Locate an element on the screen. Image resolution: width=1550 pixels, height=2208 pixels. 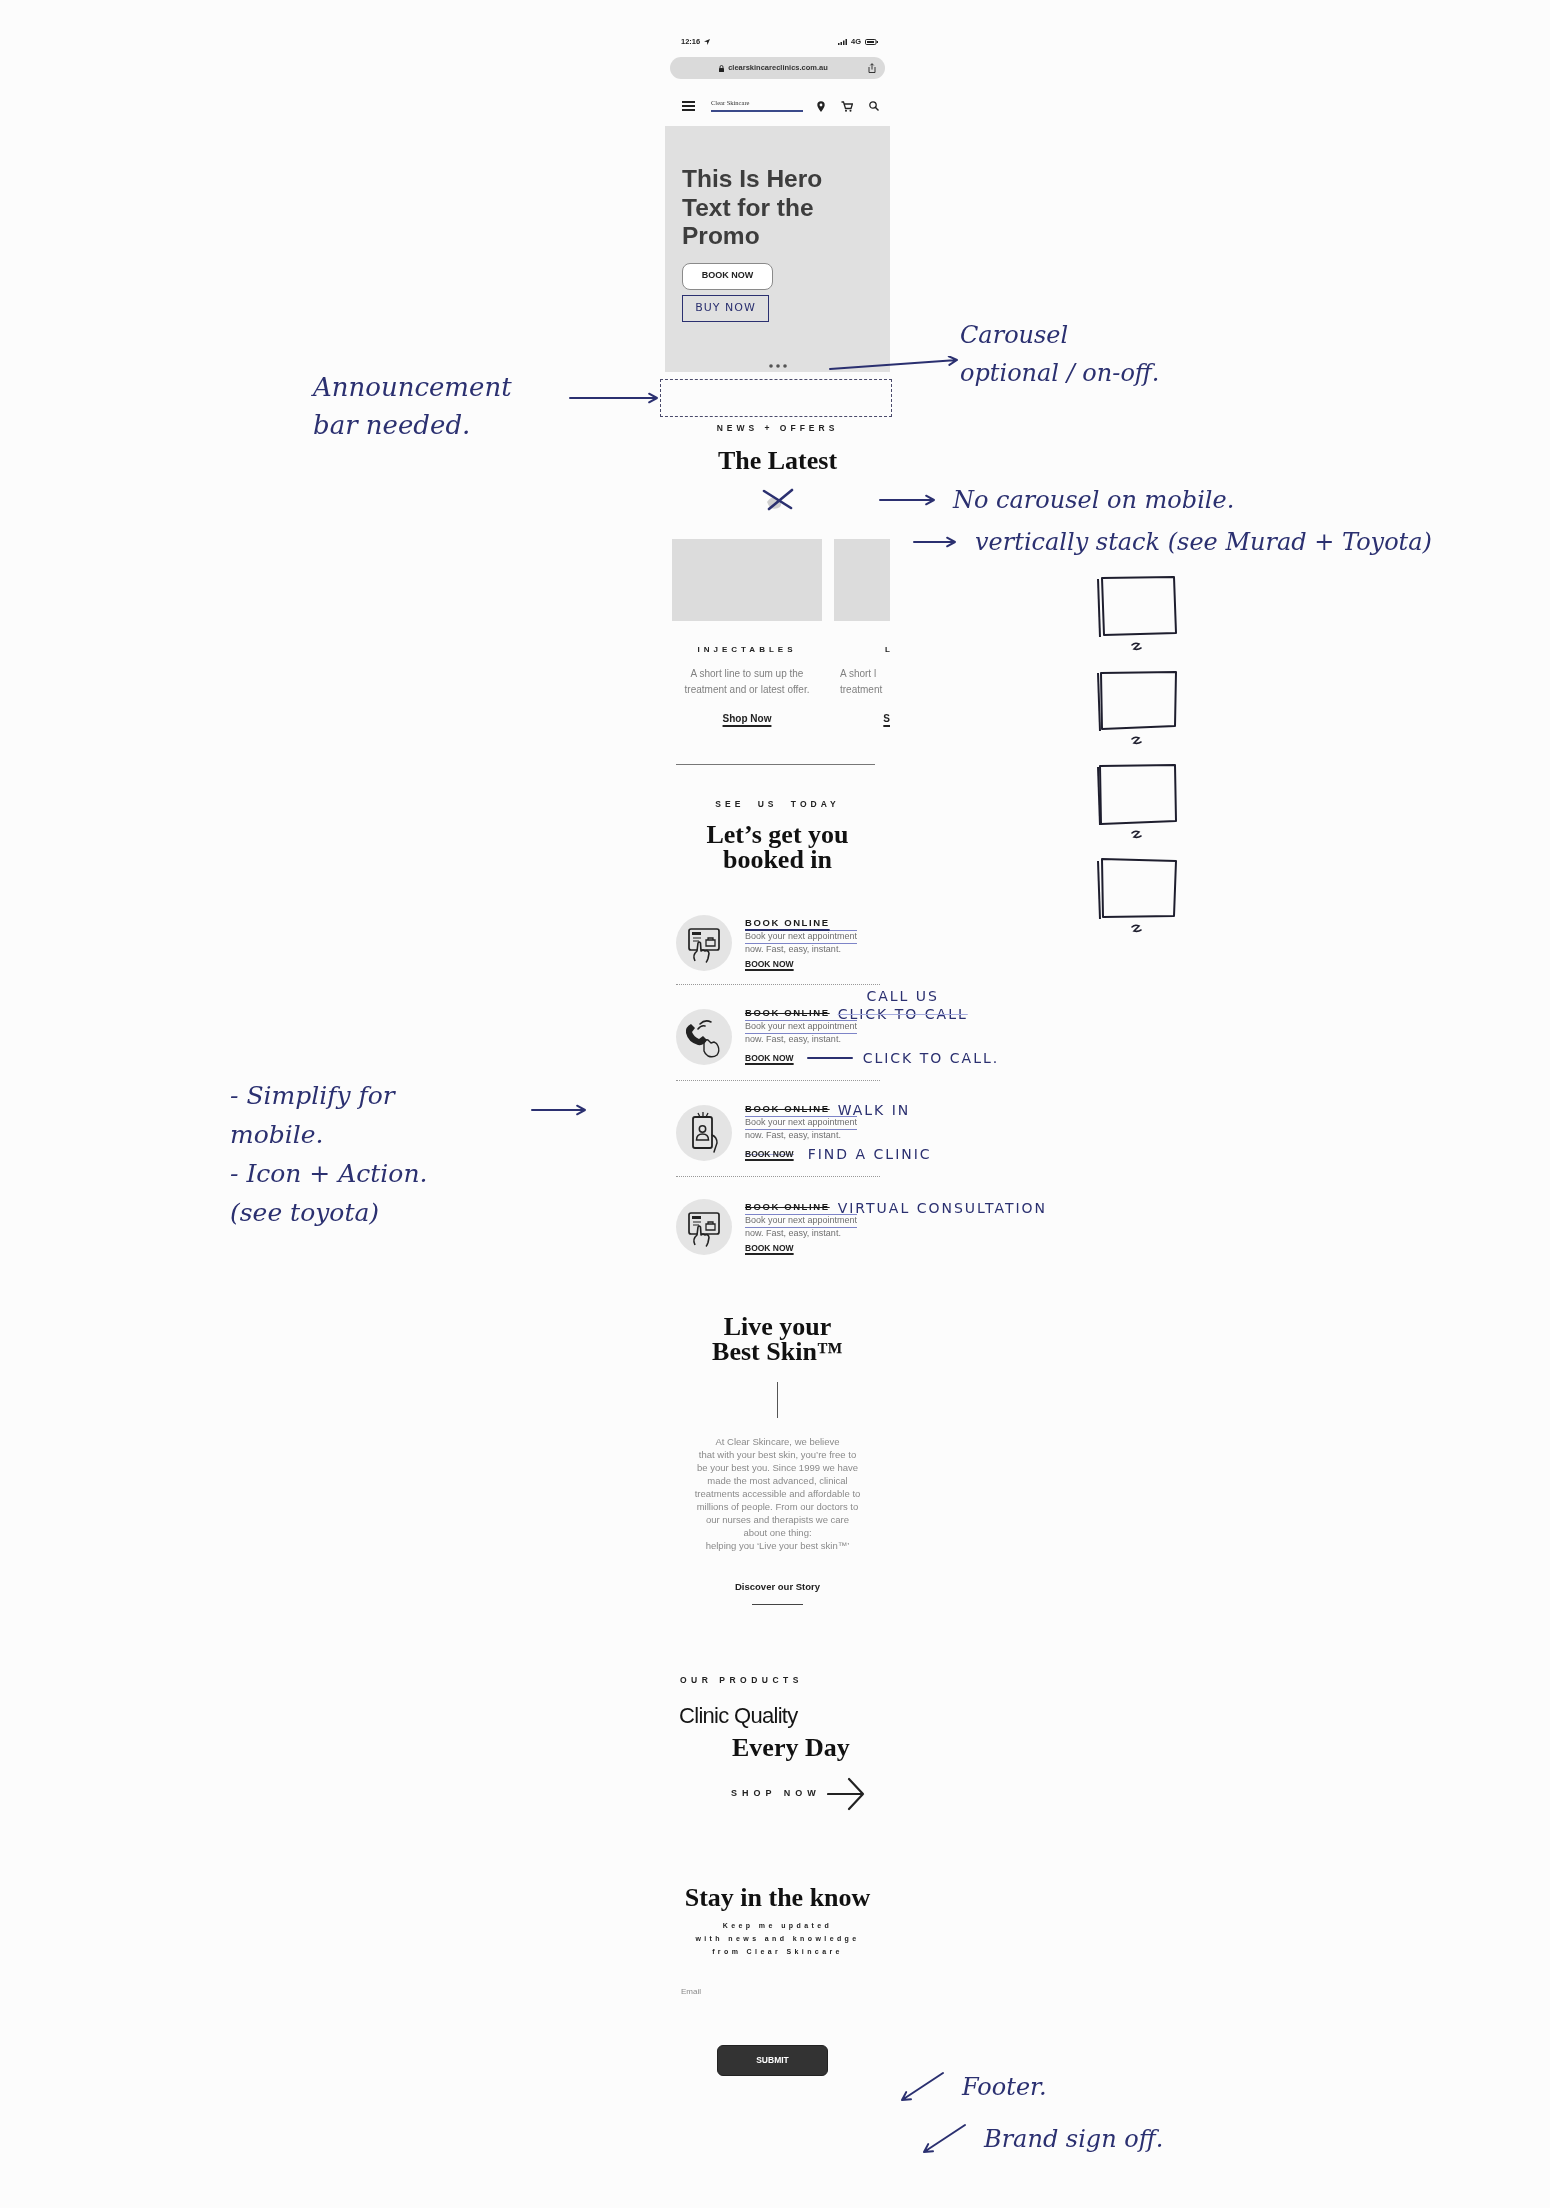
handwritten-note: WALK IN is located at coordinates (874, 1109).